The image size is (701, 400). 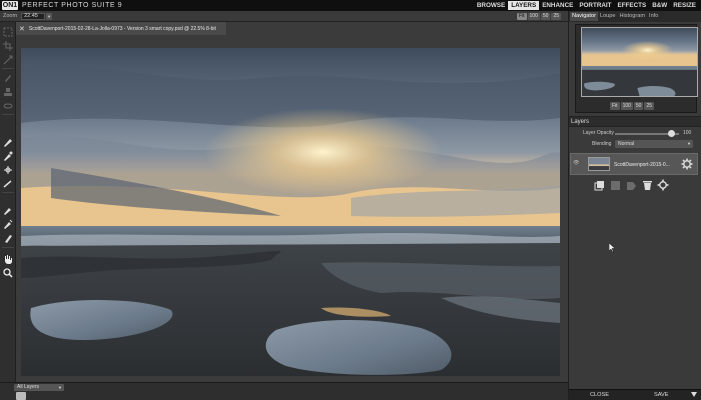 I want to click on layer-opacity-handle, so click(x=671, y=133).